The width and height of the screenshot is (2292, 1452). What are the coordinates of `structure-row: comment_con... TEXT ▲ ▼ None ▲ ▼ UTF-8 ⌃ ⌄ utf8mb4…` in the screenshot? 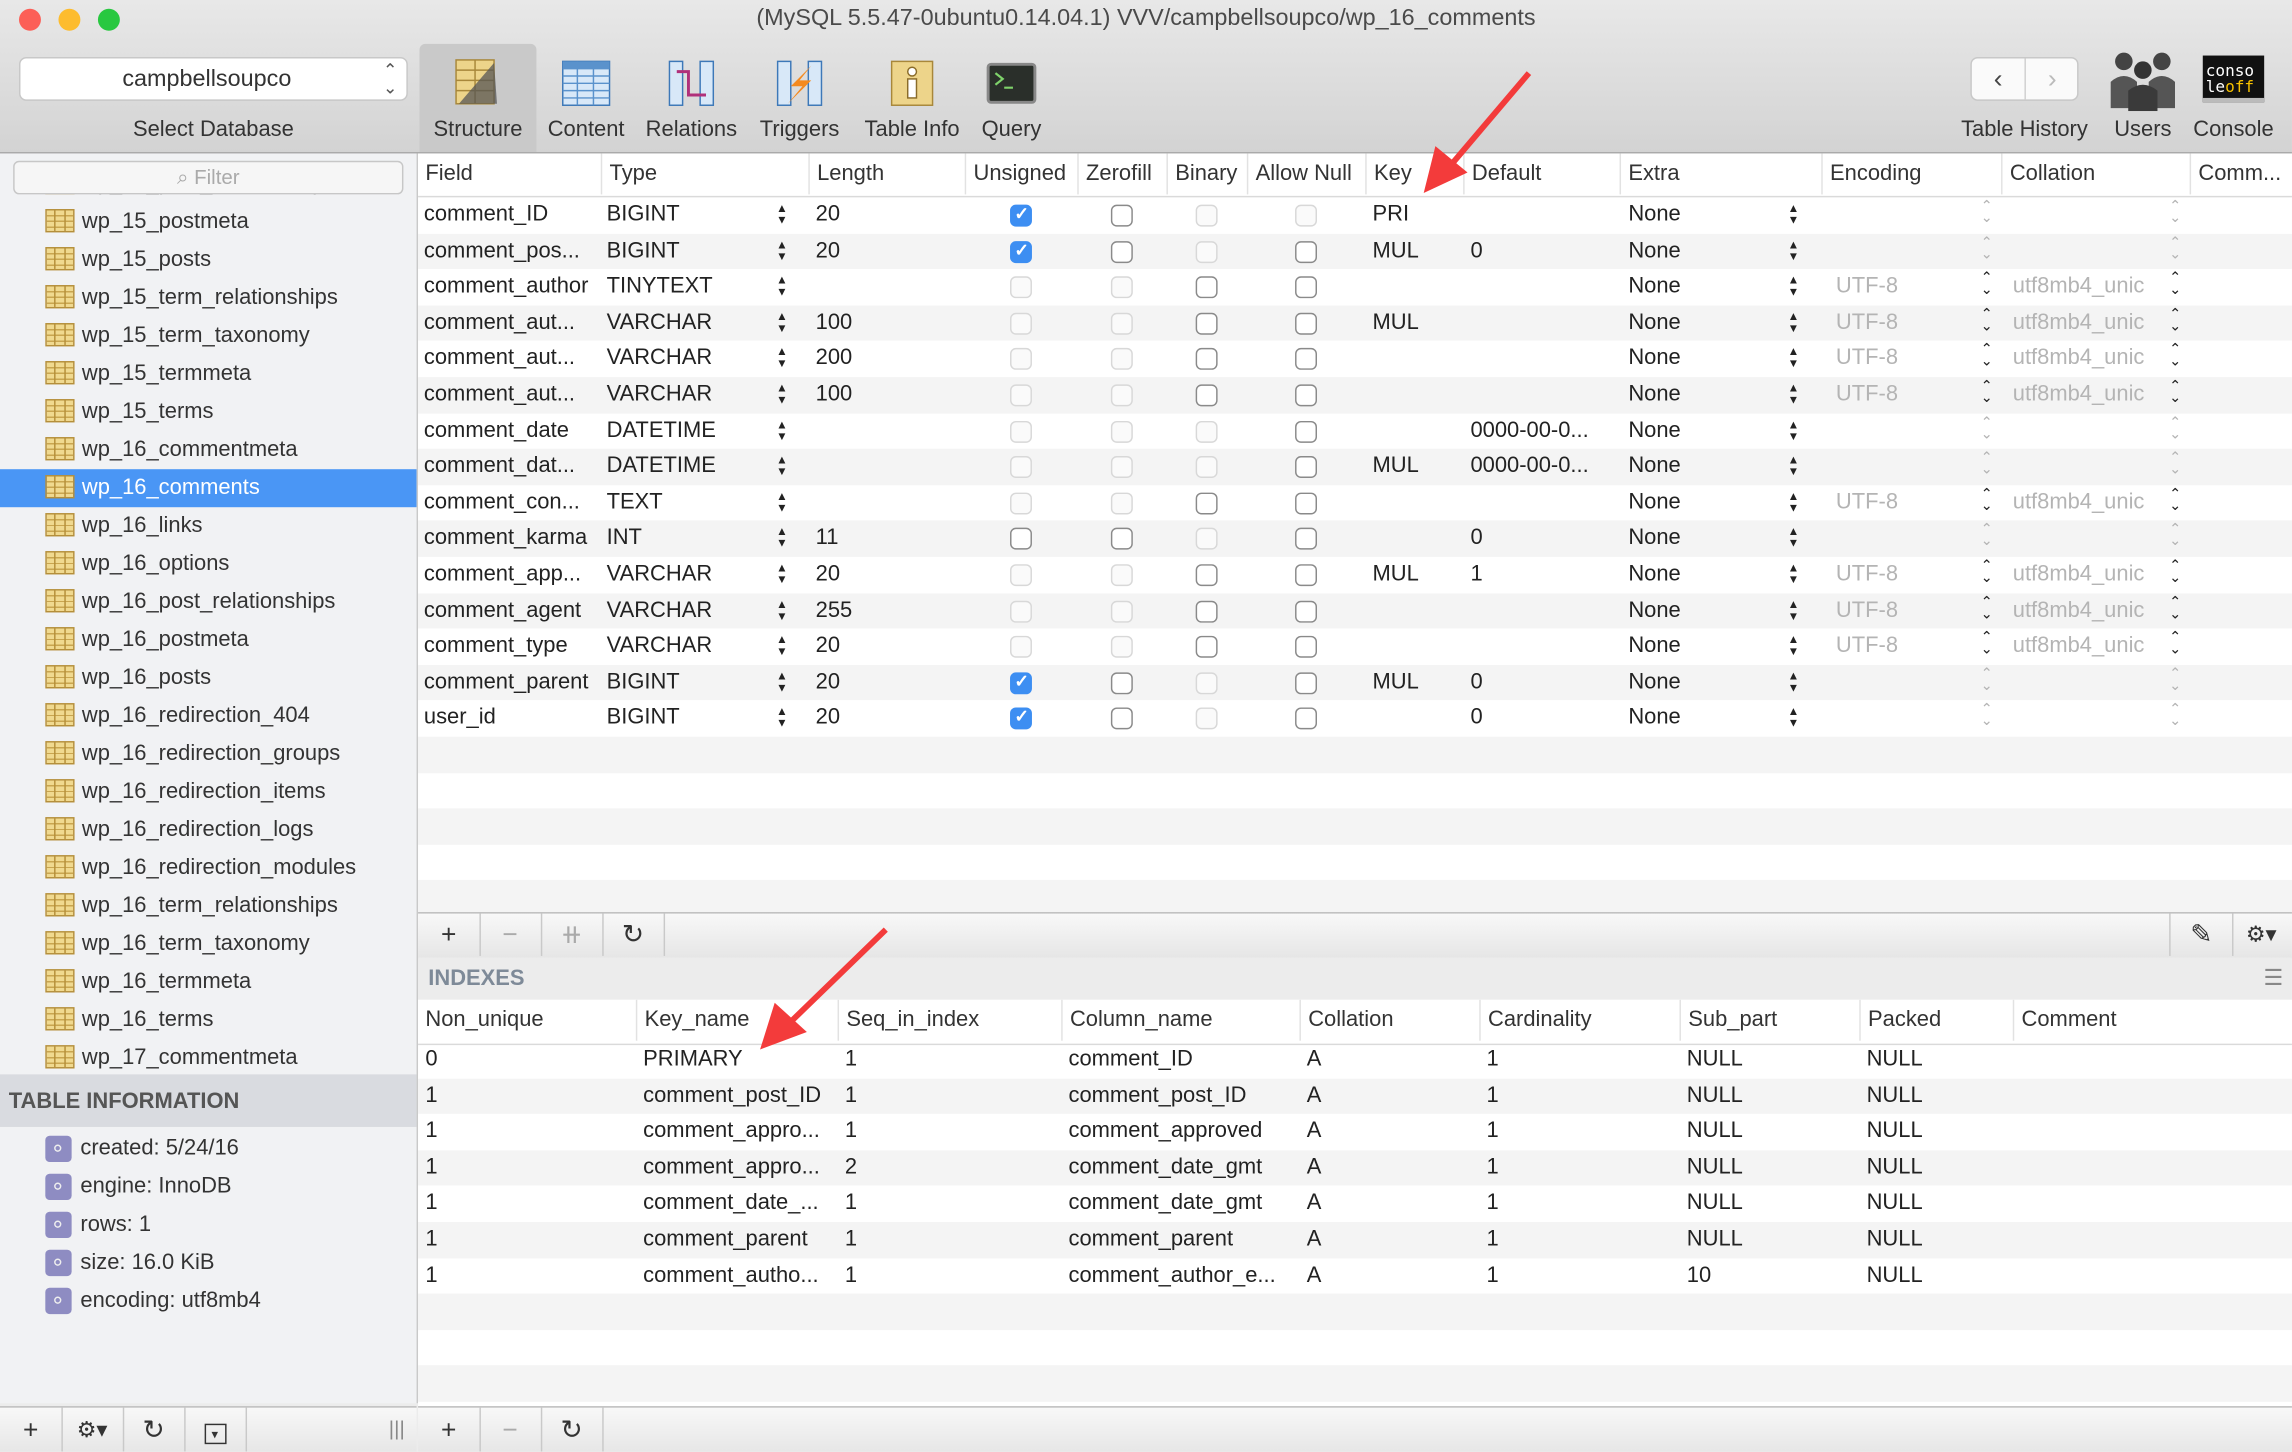 It's located at (1355, 503).